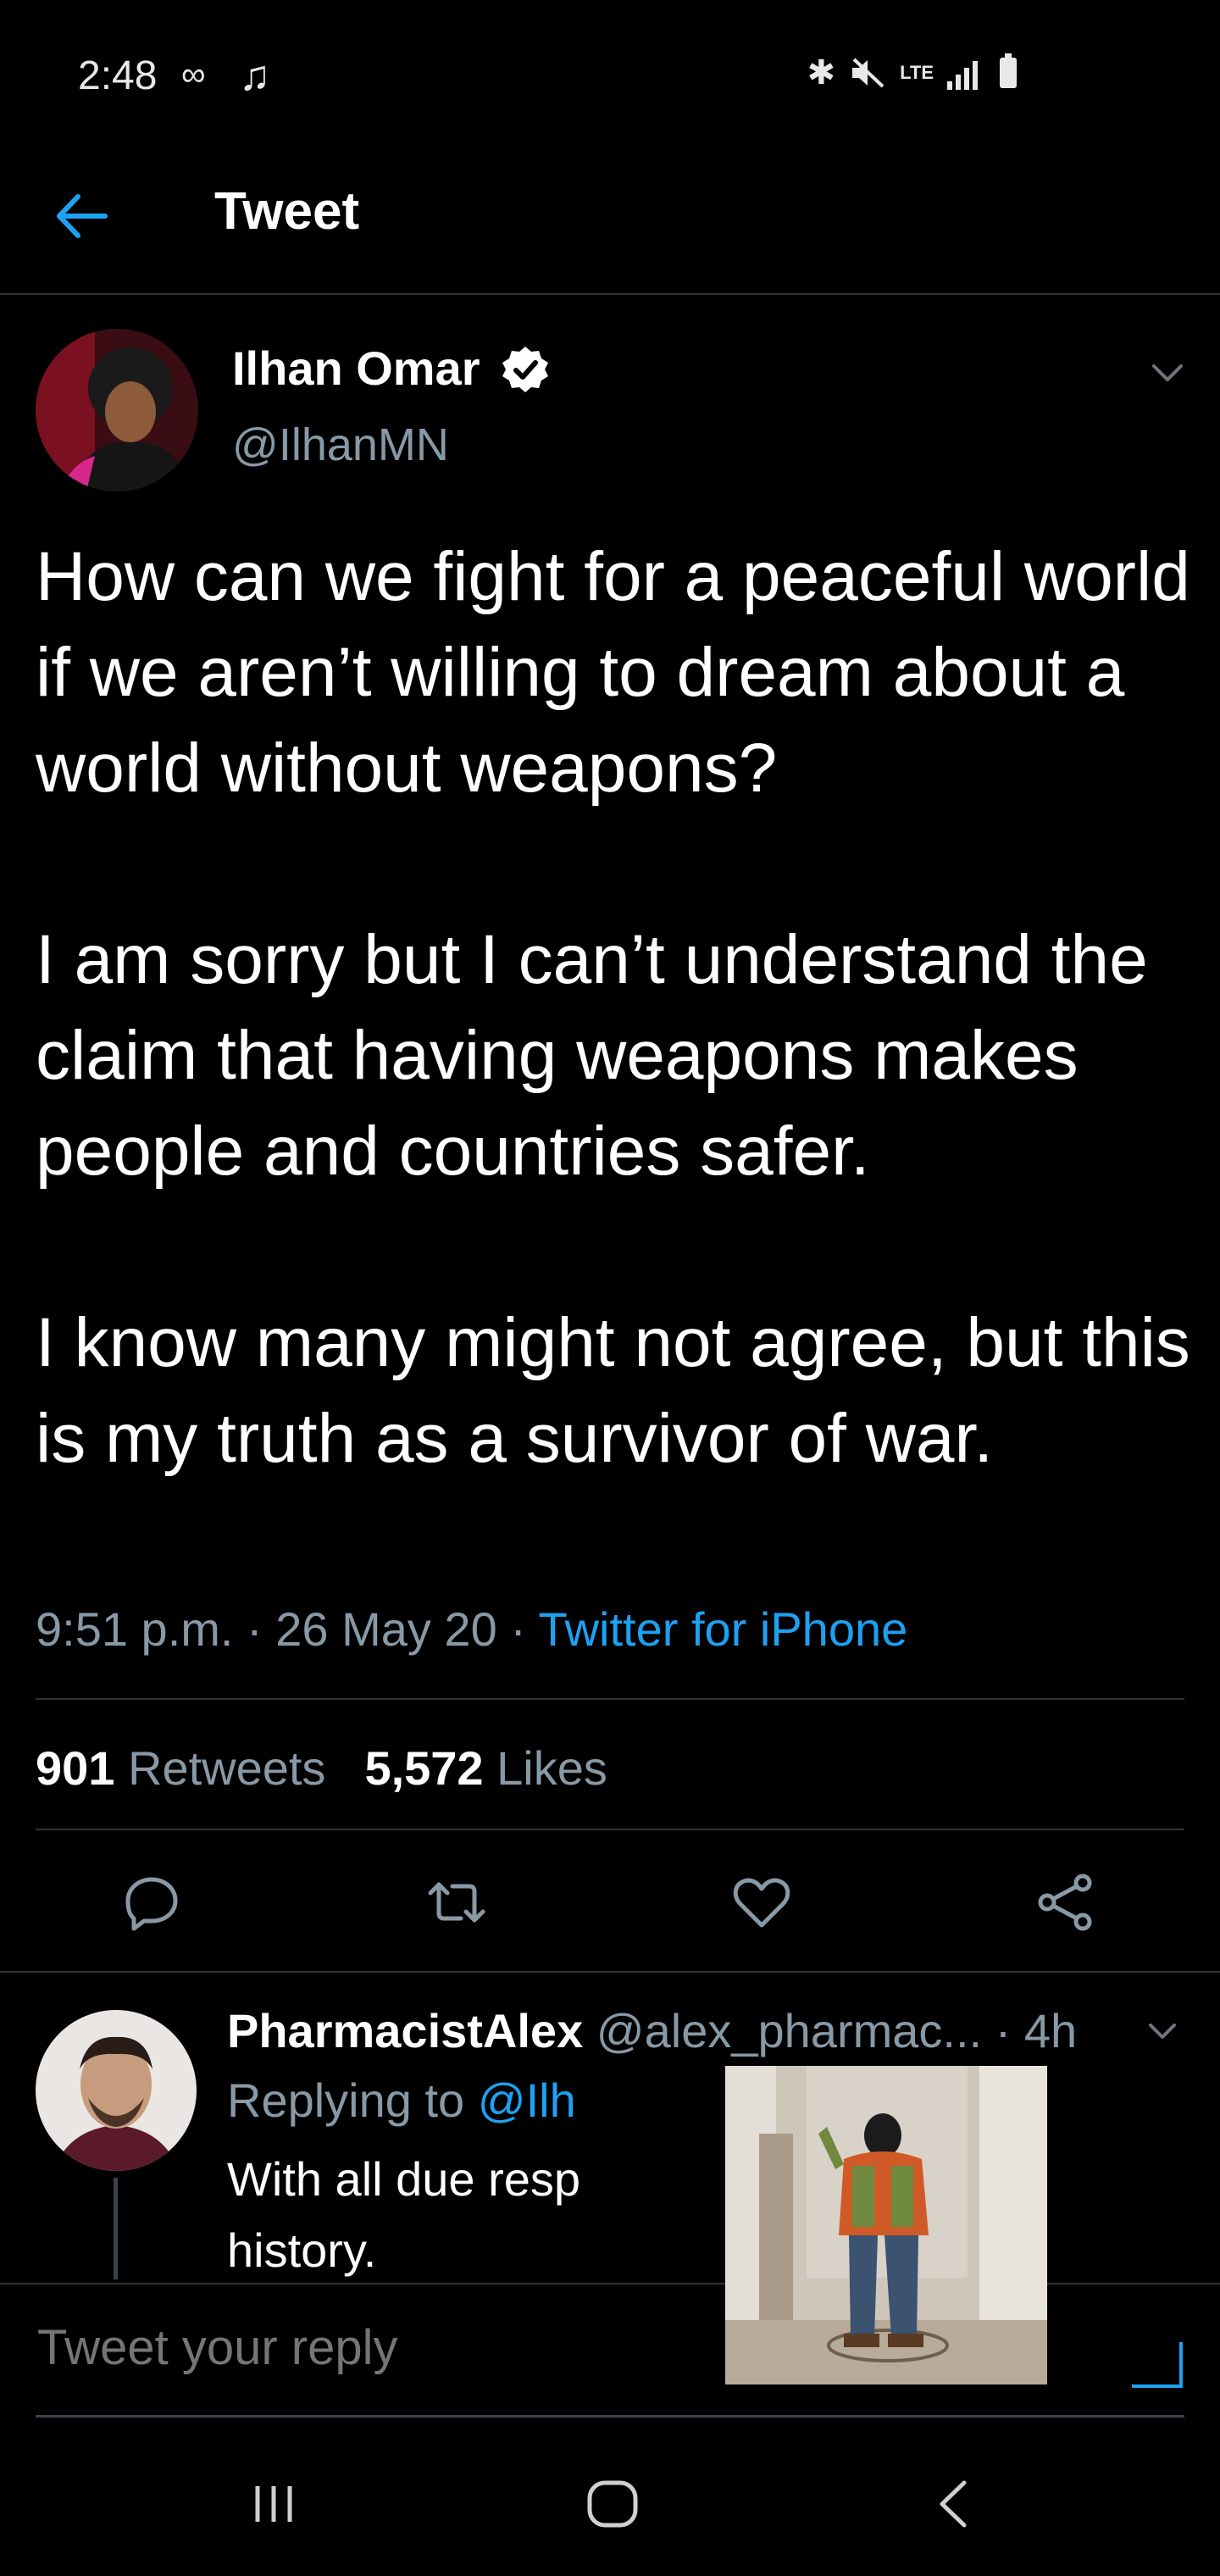 The image size is (1220, 2576). Describe the element at coordinates (917, 72) in the screenshot. I see `lte-icon: LTE` at that location.